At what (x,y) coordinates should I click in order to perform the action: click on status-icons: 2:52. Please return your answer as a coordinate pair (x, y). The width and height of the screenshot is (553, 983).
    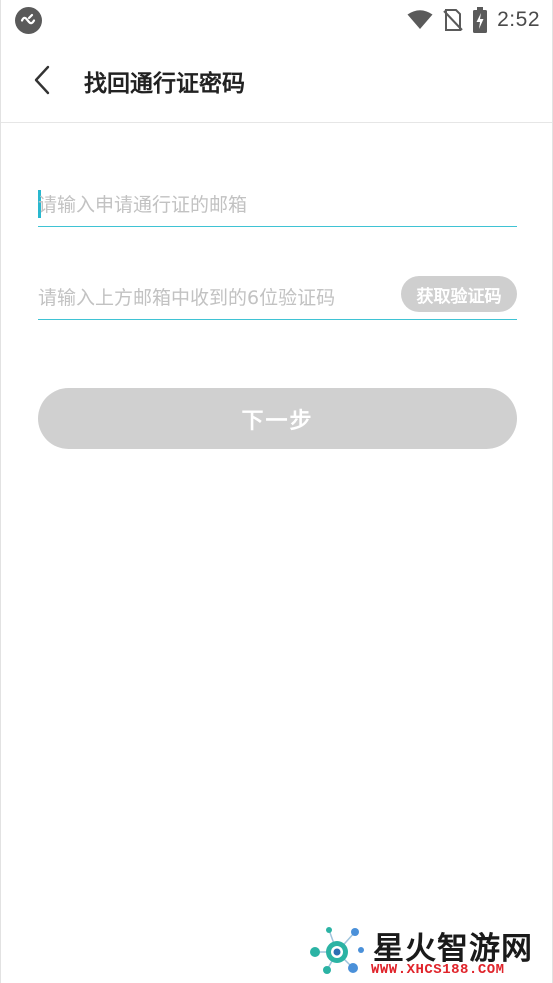
    Looking at the image, I should click on (473, 20).